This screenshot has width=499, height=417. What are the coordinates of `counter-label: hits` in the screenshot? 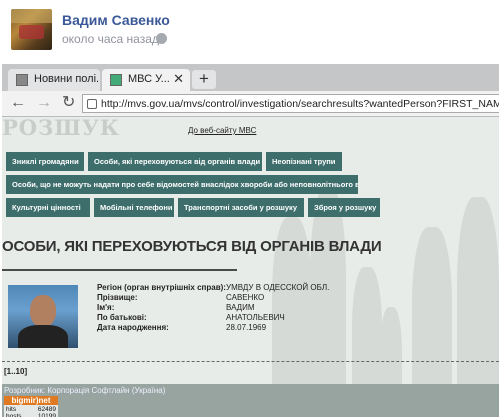 It's located at (11, 409).